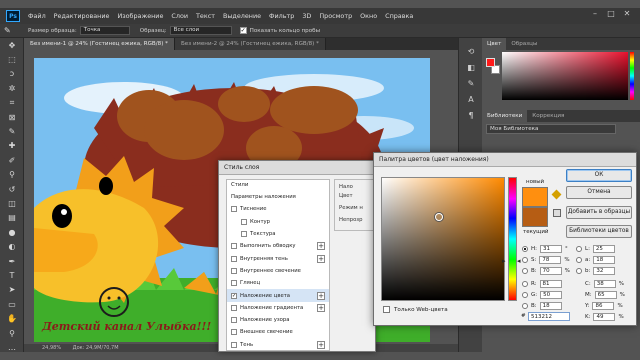 The width and height of the screenshot is (640, 360). Describe the element at coordinates (548, 116) in the screenshot. I see `tab-adjustments: Коррекция` at that location.